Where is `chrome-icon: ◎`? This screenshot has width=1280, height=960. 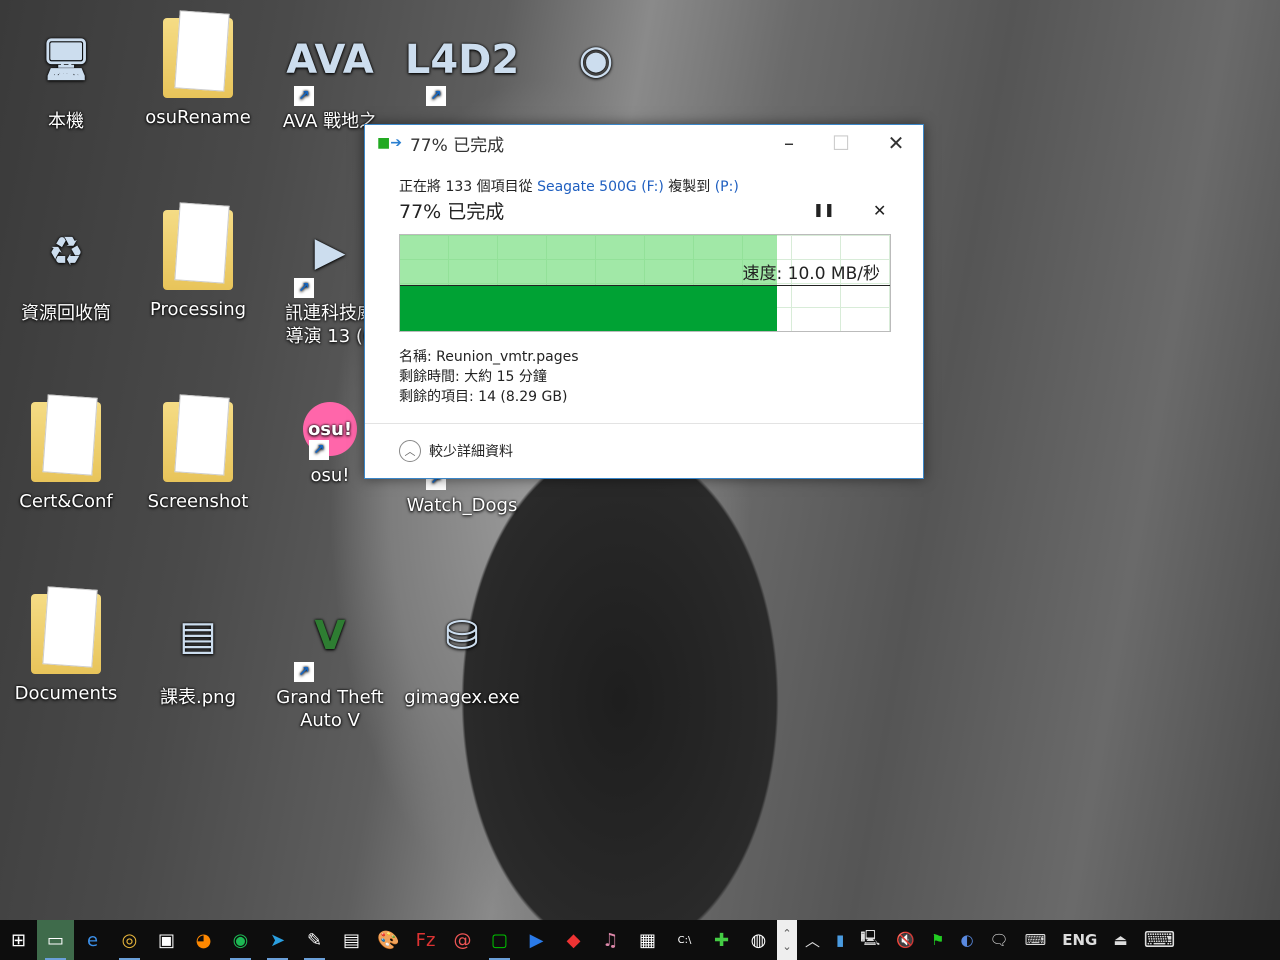 chrome-icon: ◎ is located at coordinates (129, 940).